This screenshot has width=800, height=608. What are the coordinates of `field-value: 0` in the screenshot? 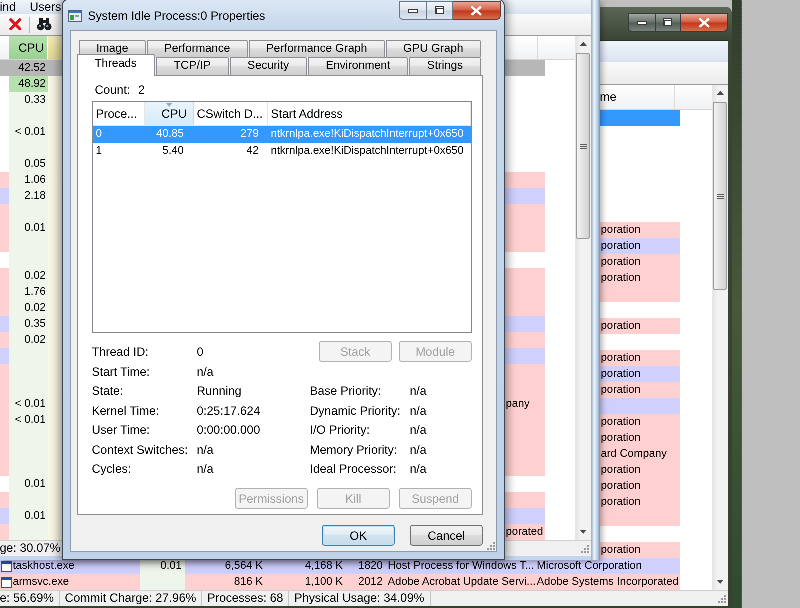 It's located at (201, 352).